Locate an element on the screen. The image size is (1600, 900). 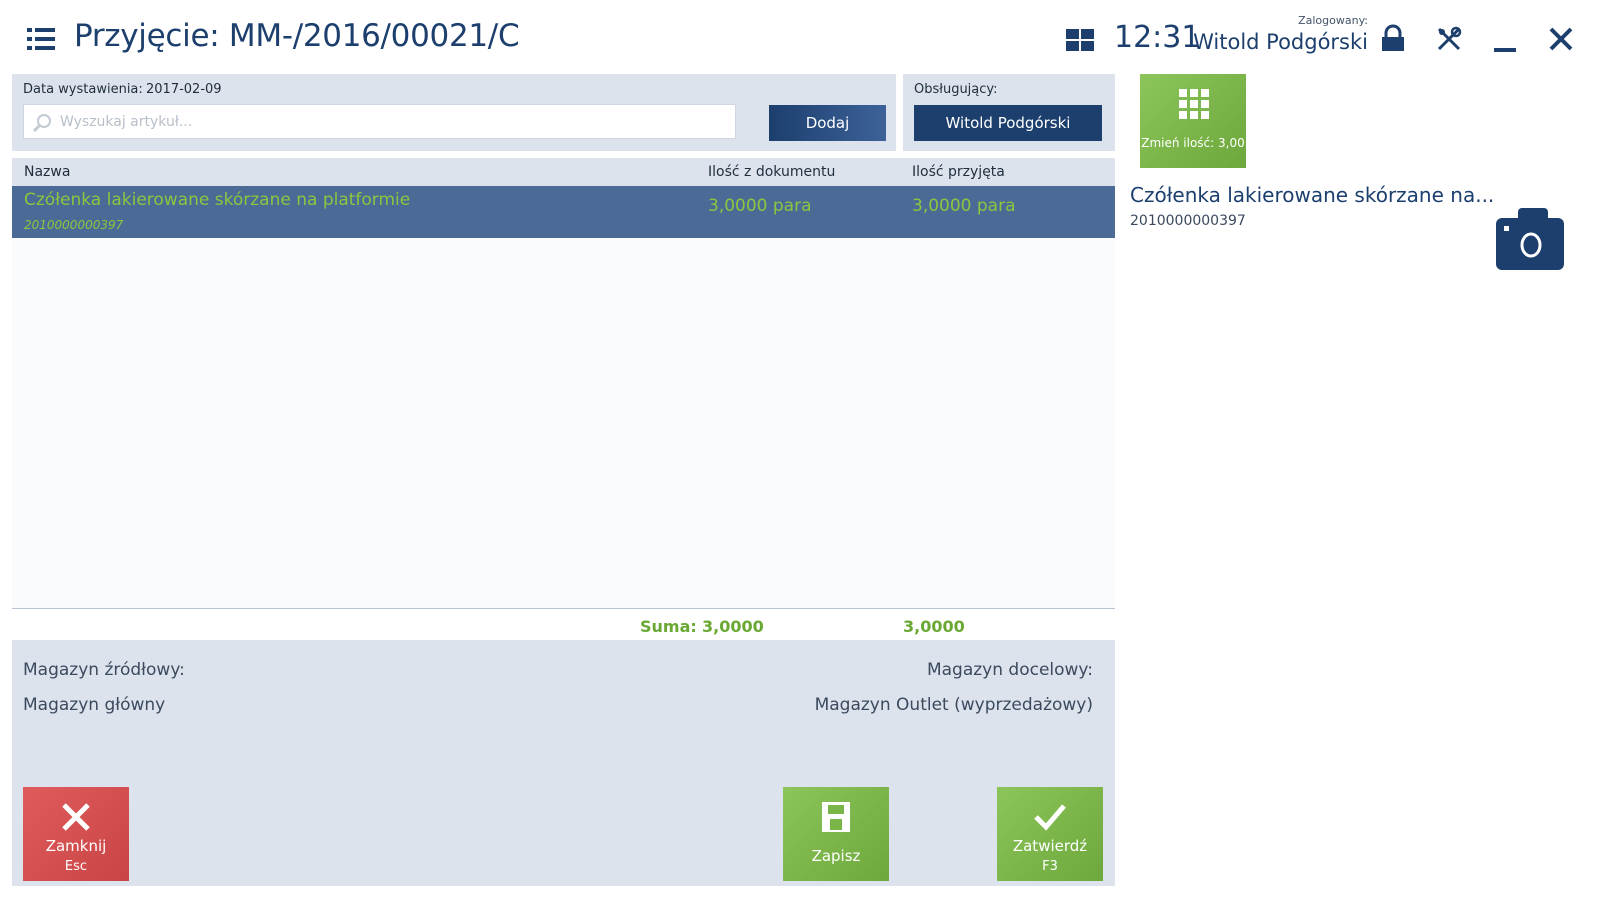
confirm-button-label: Zatwierdź is located at coordinates (1050, 846).